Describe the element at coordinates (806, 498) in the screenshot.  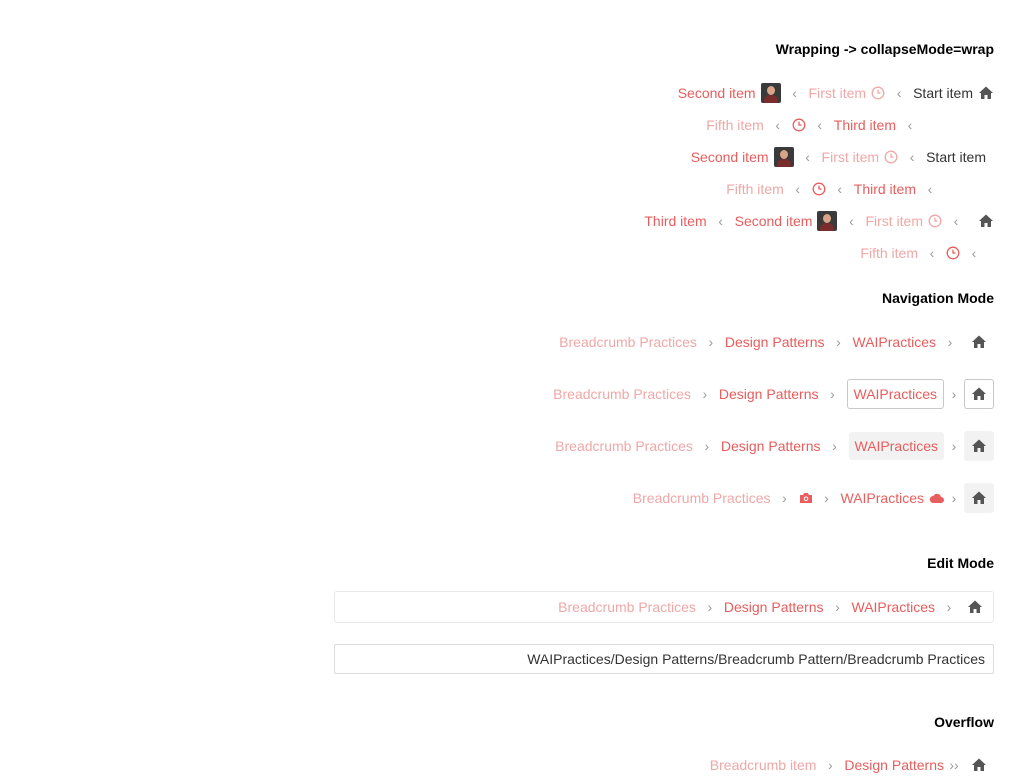
I see `camera-icon` at that location.